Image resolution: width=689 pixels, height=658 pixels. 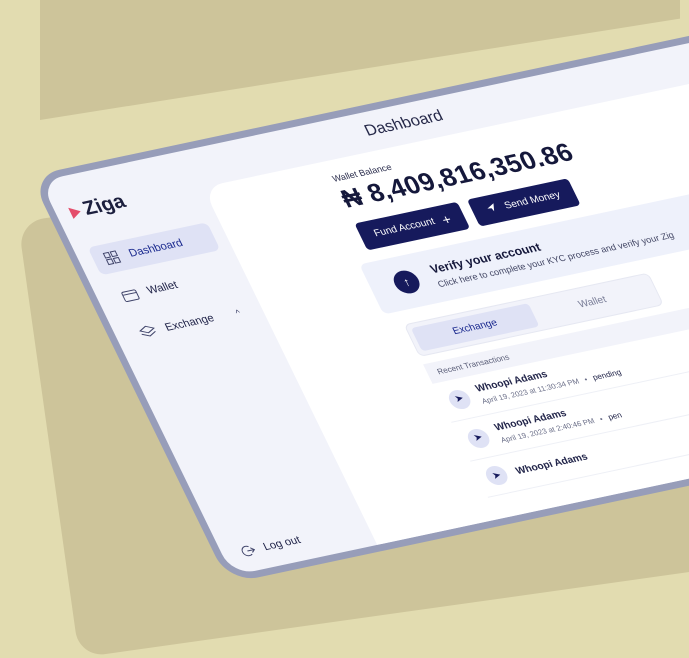 I want to click on logo-mark-icon, so click(x=75, y=212).